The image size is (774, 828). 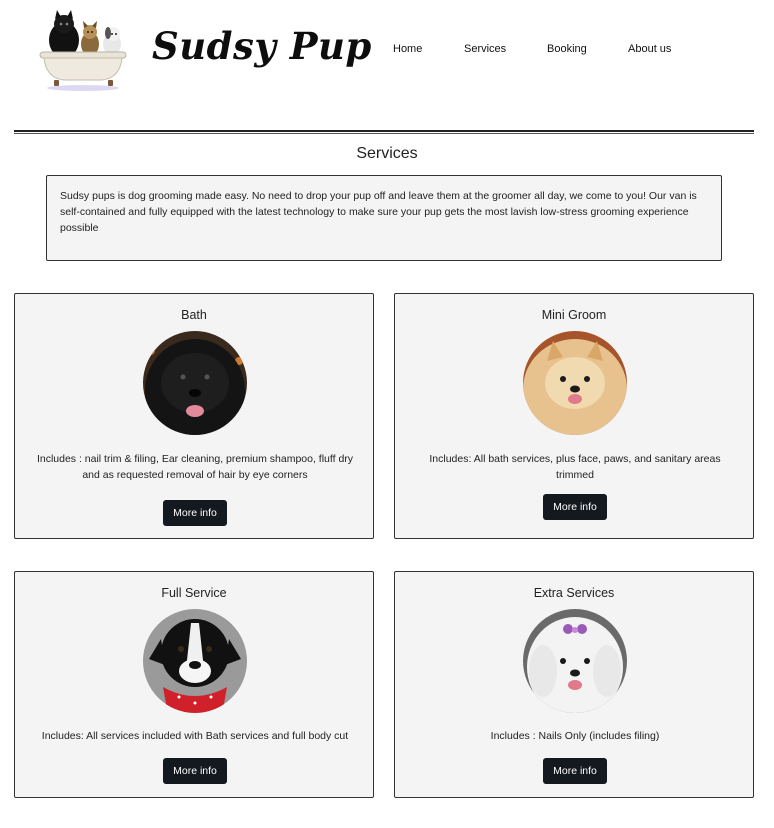 I want to click on nav-link-about-us: About us, so click(x=649, y=49).